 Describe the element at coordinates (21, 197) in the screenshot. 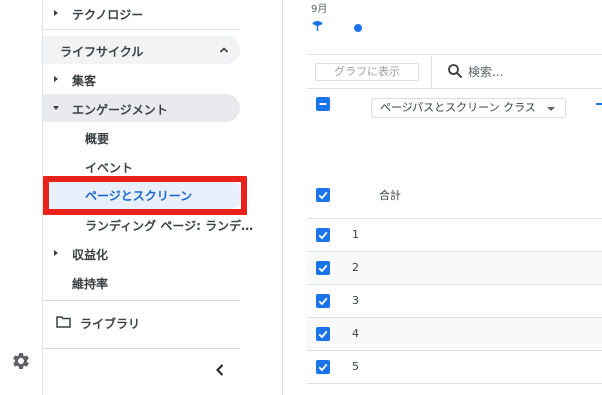

I see `icon-rail` at that location.